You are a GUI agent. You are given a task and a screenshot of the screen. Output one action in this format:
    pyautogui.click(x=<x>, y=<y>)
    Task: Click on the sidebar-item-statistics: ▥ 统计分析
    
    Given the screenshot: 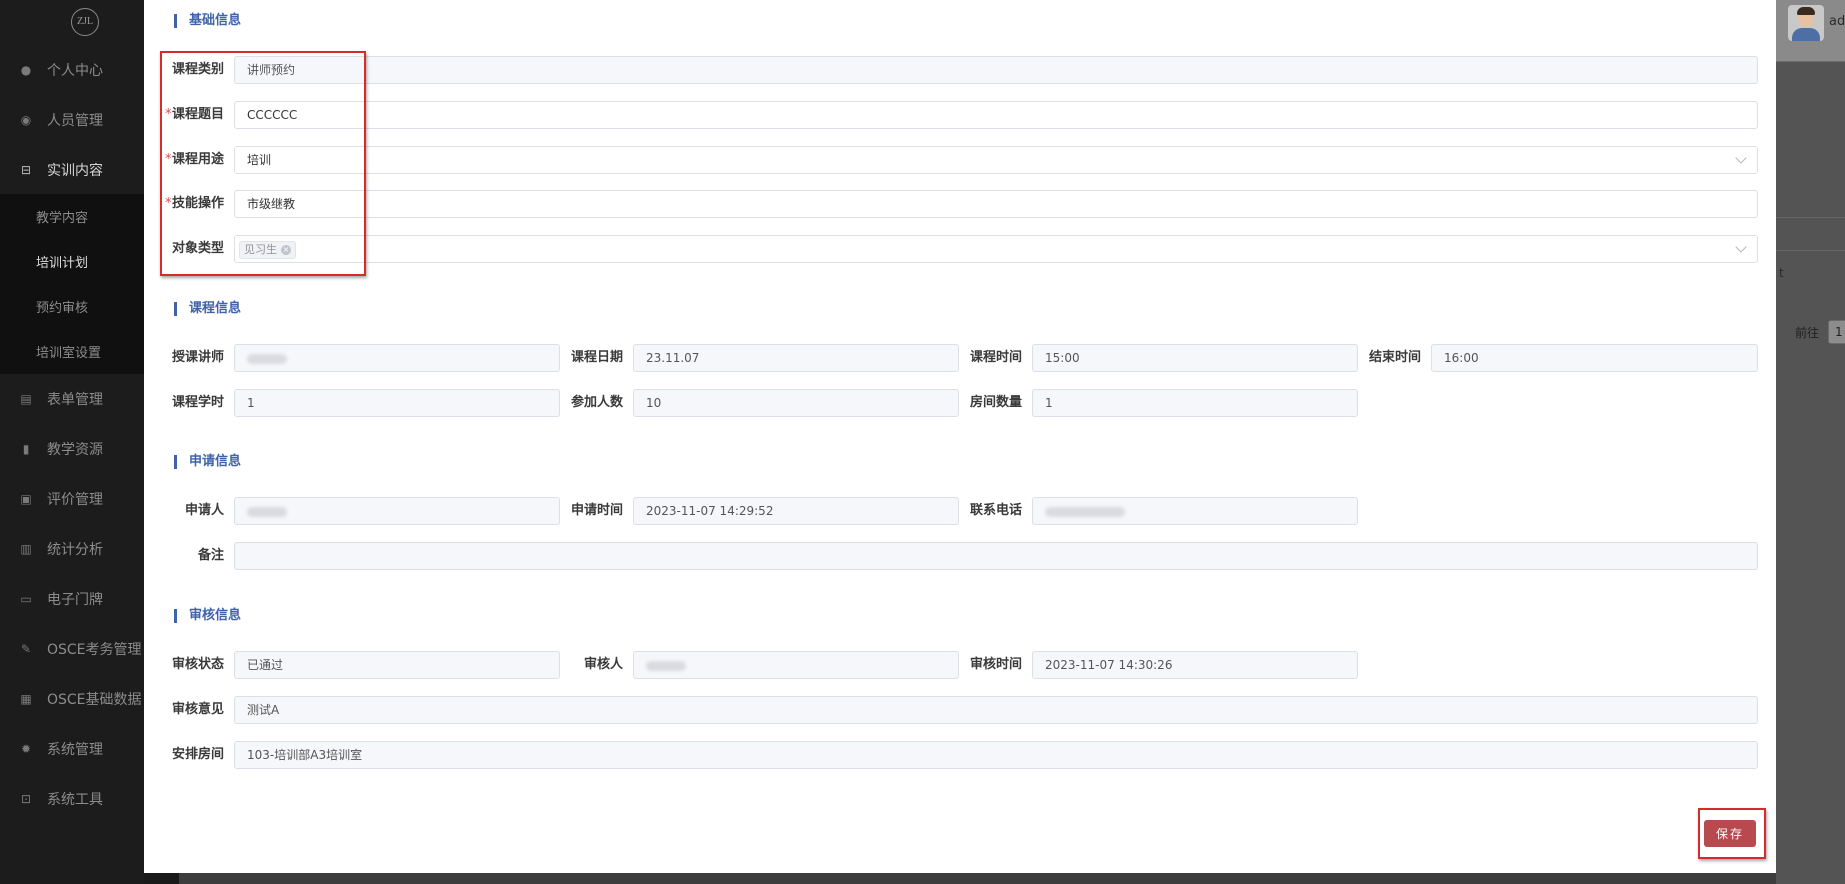 What is the action you would take?
    pyautogui.click(x=72, y=549)
    